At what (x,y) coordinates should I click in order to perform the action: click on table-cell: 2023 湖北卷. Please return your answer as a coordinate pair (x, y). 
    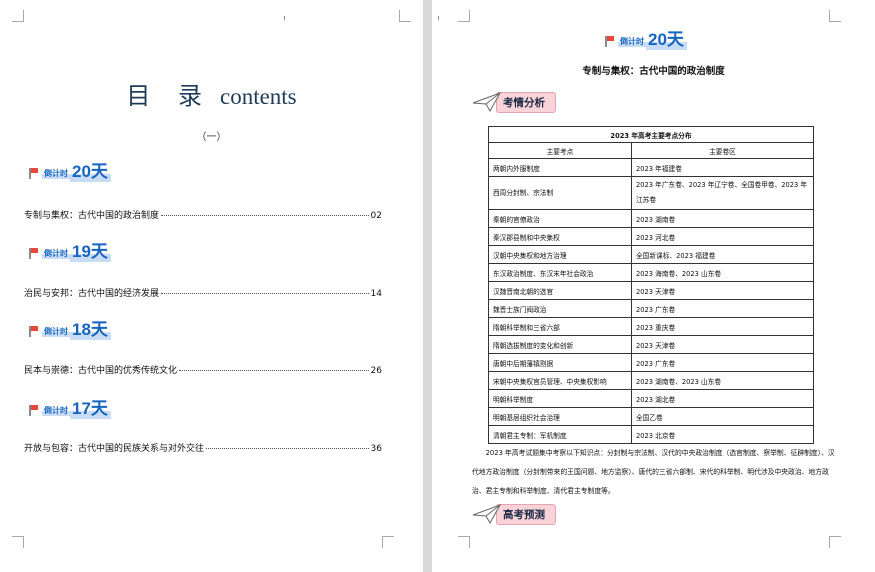
    Looking at the image, I should click on (722, 398).